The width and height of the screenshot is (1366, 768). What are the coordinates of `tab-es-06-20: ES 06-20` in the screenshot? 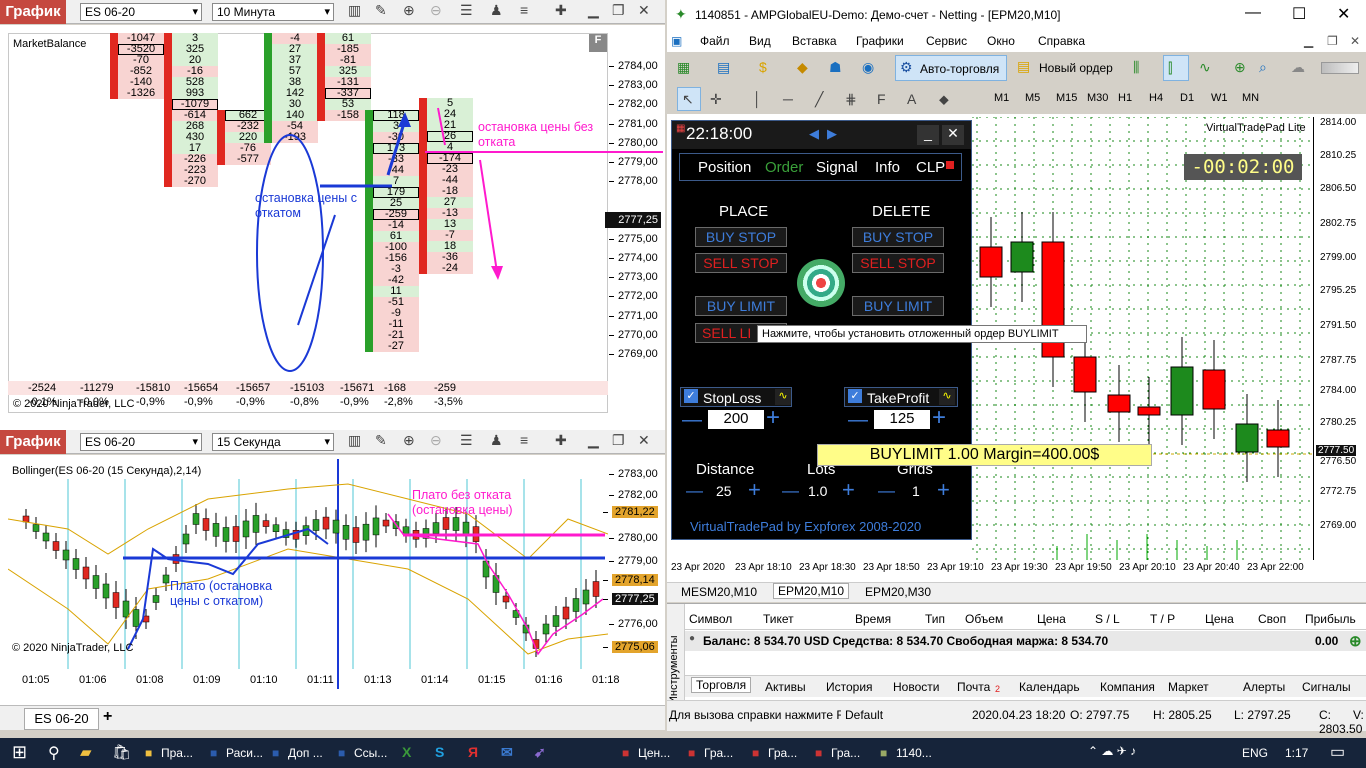 It's located at (61, 719).